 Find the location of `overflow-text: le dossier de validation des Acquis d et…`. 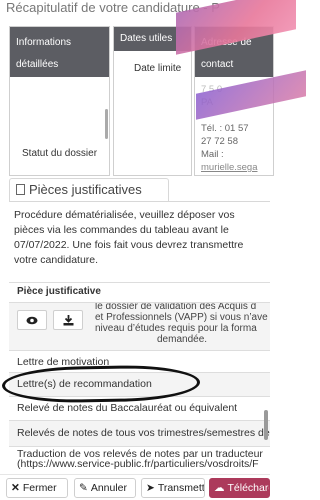

overflow-text: le dossier de validation des Acquis d et… is located at coordinates (182, 323).